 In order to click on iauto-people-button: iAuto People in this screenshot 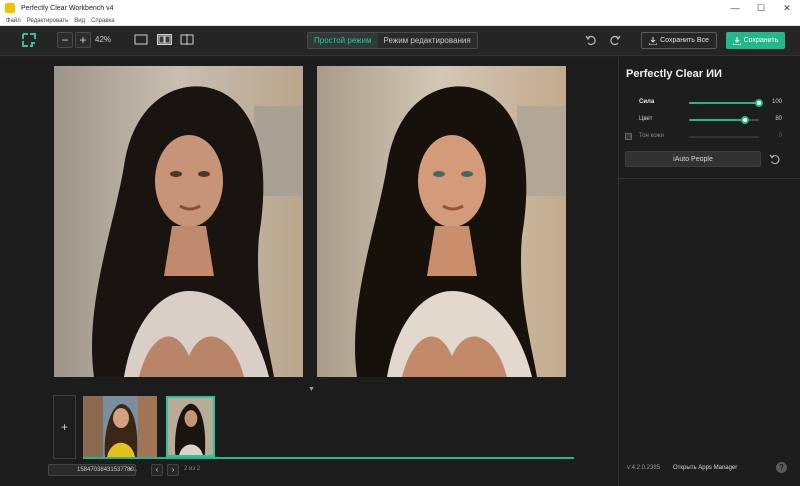, I will do `click(693, 159)`.